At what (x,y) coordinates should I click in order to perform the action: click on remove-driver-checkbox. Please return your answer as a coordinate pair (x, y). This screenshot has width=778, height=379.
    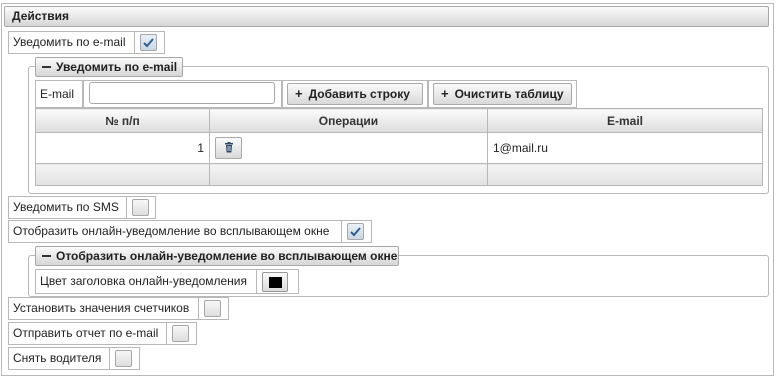
    Looking at the image, I should click on (123, 358).